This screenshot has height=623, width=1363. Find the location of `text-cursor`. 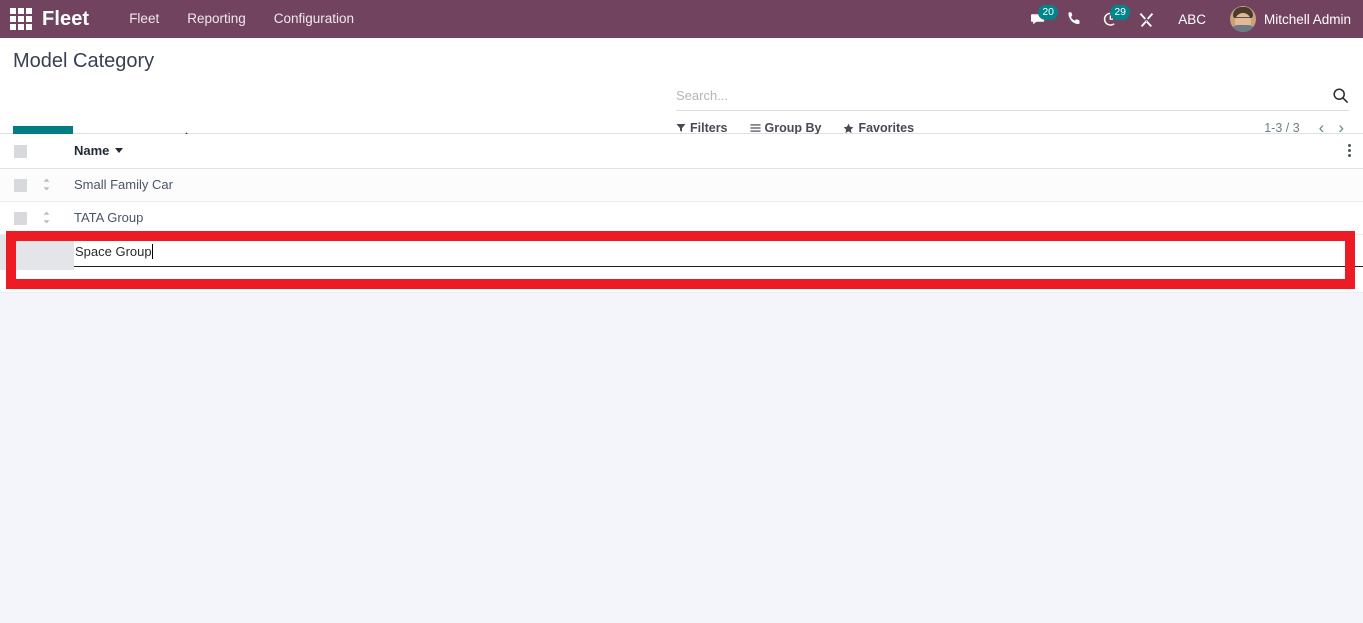

text-cursor is located at coordinates (152, 252).